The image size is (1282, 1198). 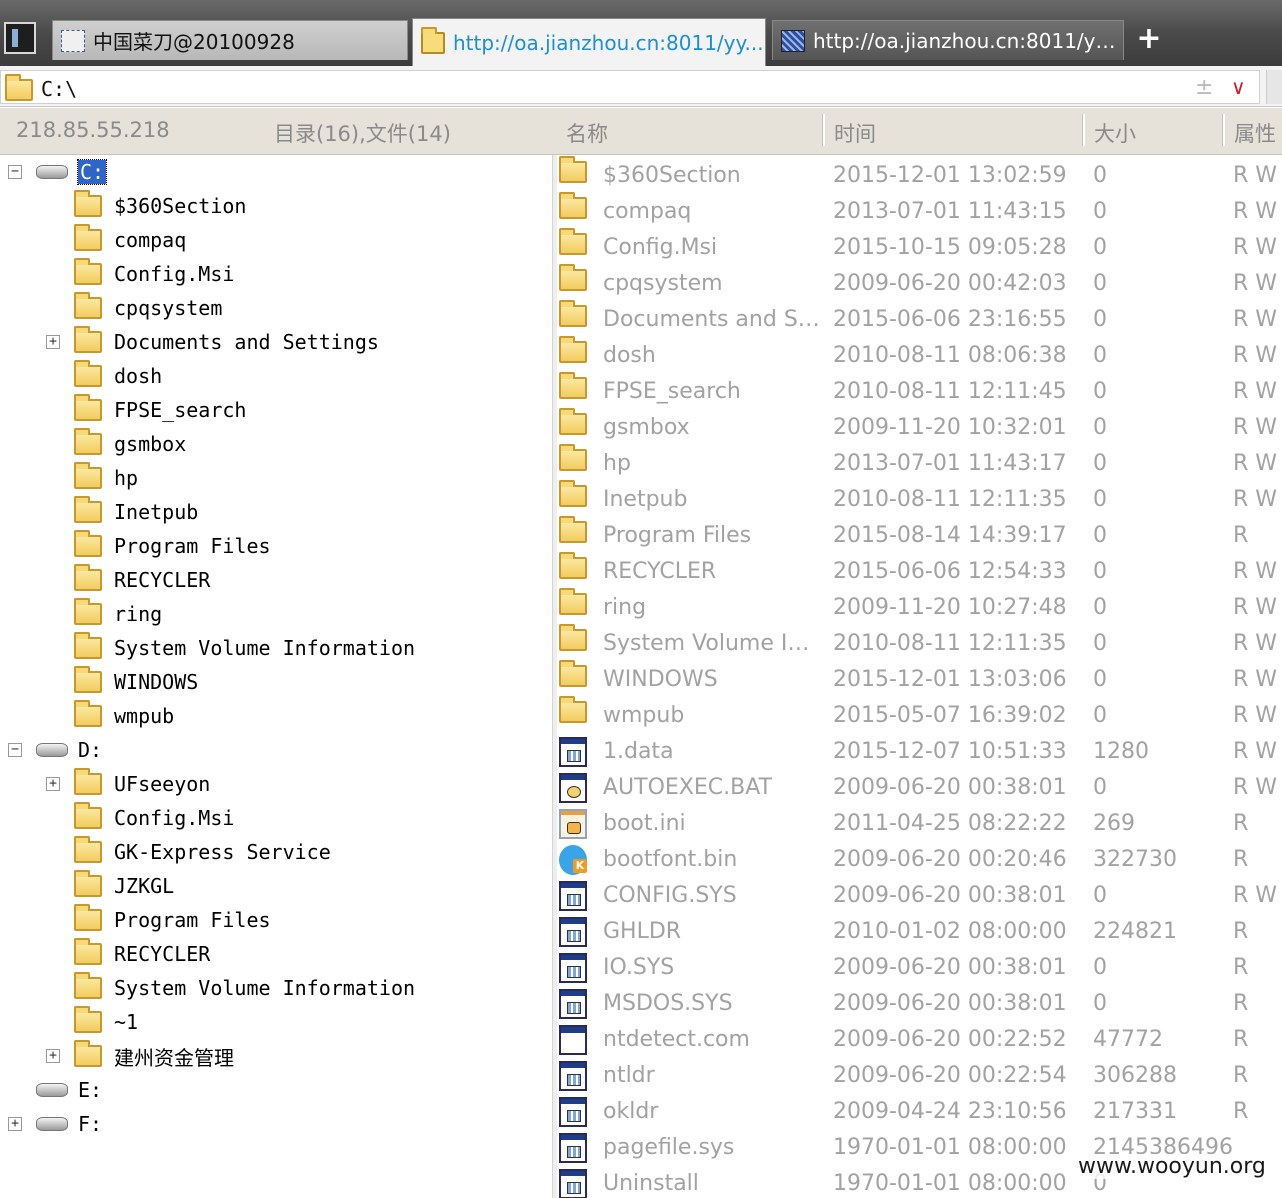 What do you see at coordinates (136, 682) in the screenshot?
I see `tree-folder: WINDOWS` at bounding box center [136, 682].